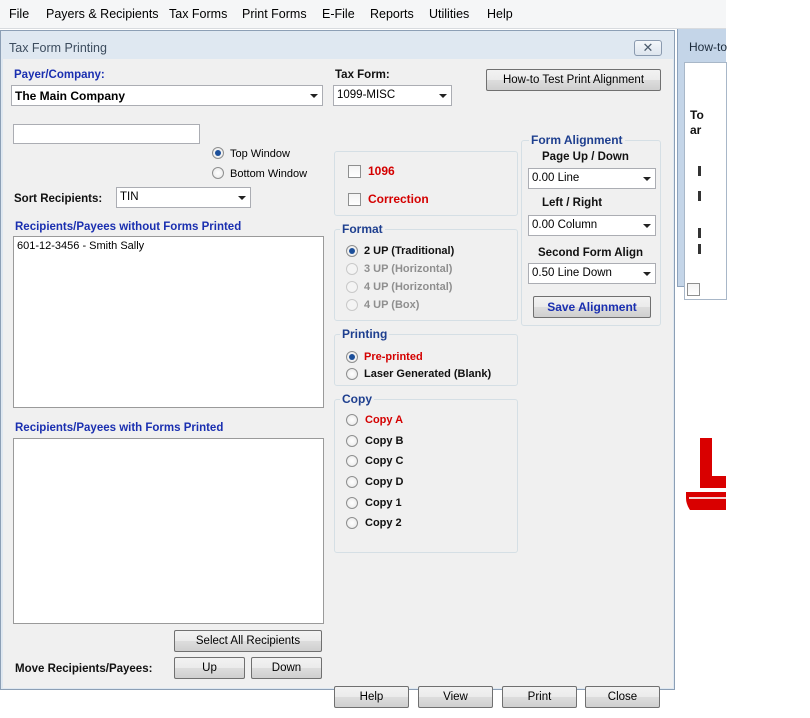 This screenshot has height=718, width=810. Describe the element at coordinates (592, 178) in the screenshot. I see `page-up-down-select: 0.00 Line` at that location.